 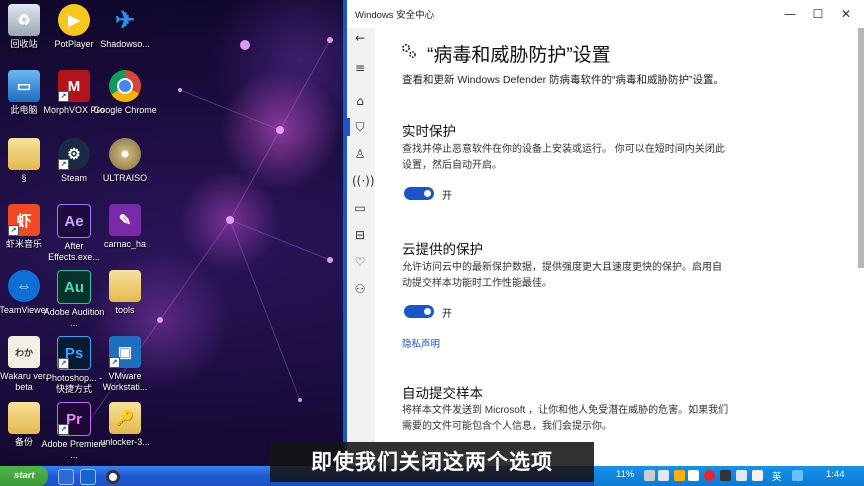 I want to click on desktop-icon-ultraiso: ULTRAISO, so click(x=125, y=161).